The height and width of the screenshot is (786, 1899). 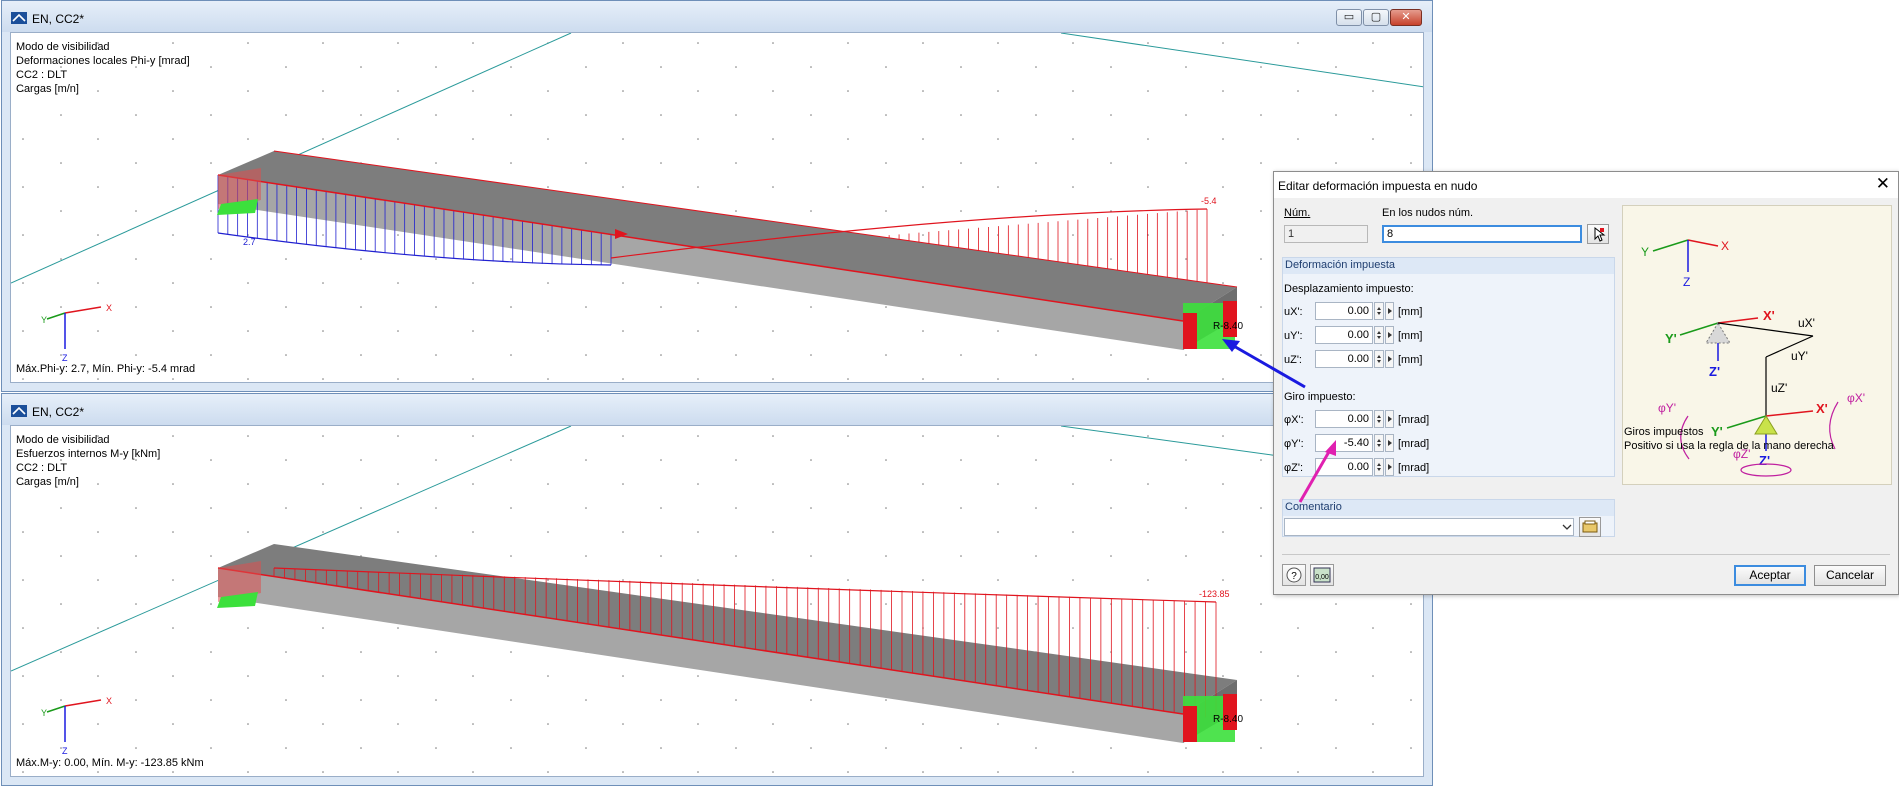 What do you see at coordinates (1294, 468) in the screenshot?
I see `phiz-label: φZ':` at bounding box center [1294, 468].